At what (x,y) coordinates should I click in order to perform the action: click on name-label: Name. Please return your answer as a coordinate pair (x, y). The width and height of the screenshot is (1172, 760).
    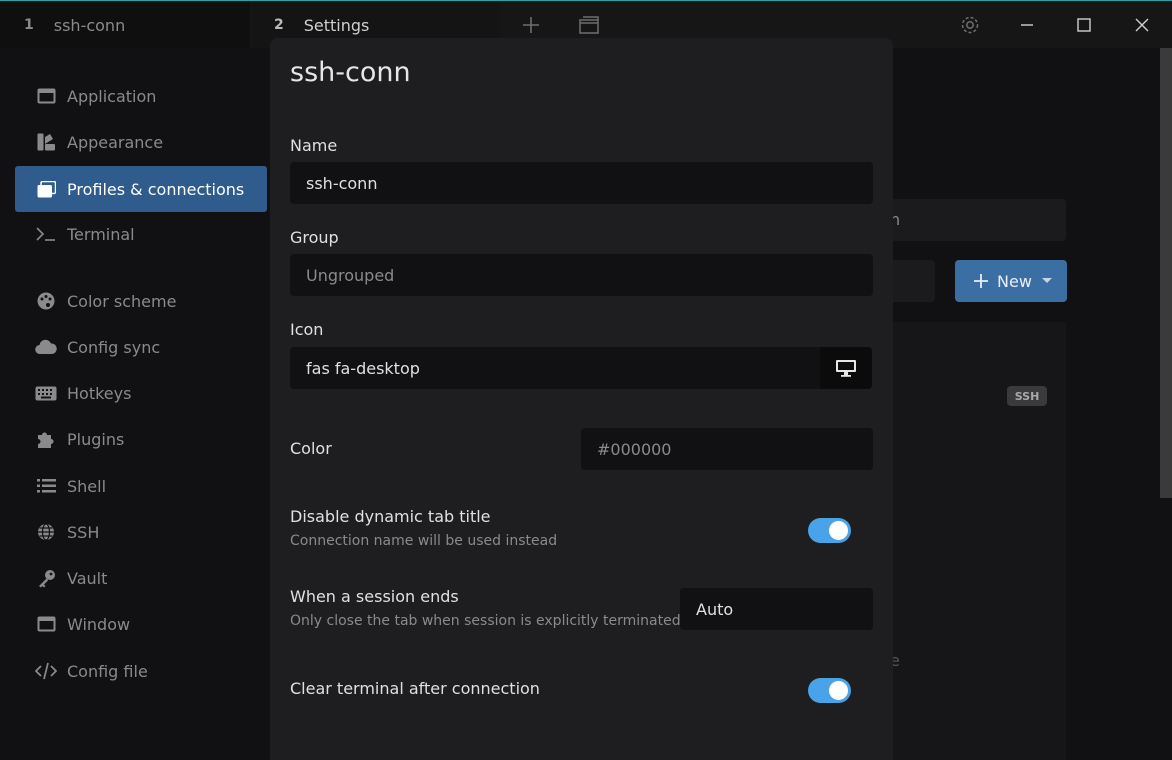
    Looking at the image, I should click on (314, 145).